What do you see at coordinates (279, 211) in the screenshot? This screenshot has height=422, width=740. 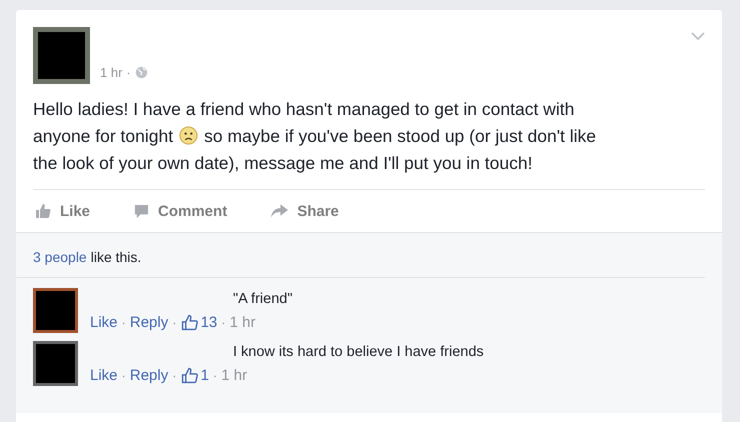 I see `arrow-icon` at bounding box center [279, 211].